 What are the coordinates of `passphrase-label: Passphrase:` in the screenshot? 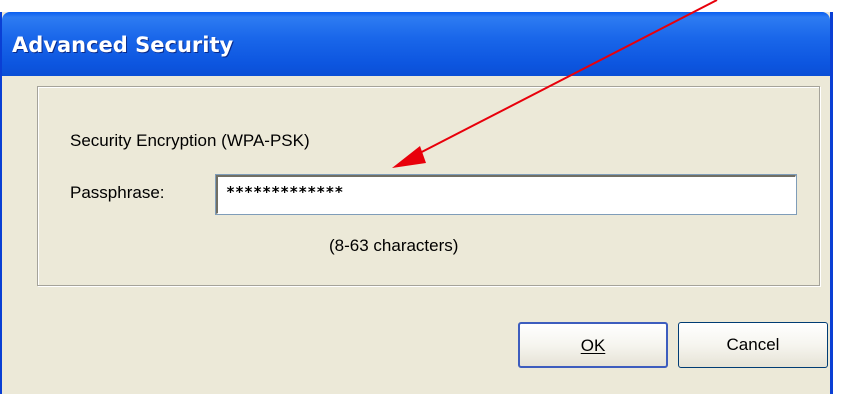 It's located at (117, 192).